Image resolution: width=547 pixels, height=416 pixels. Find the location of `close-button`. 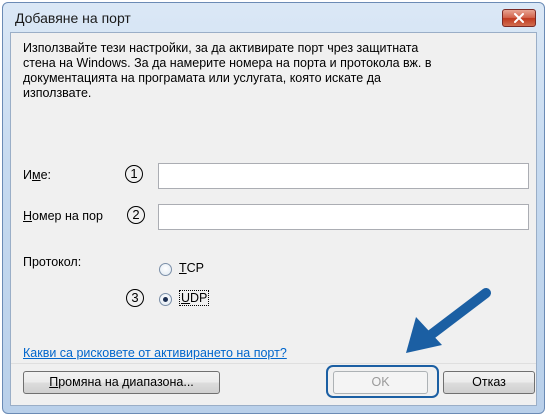

close-button is located at coordinates (519, 18).